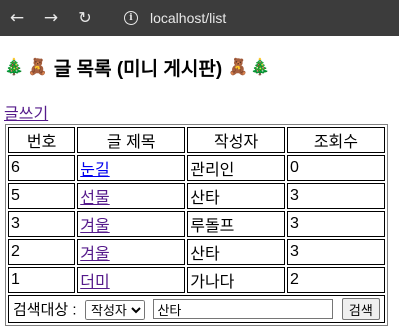 This screenshot has width=399, height=326. What do you see at coordinates (94, 282) in the screenshot?
I see `post-title-link: 더미` at bounding box center [94, 282].